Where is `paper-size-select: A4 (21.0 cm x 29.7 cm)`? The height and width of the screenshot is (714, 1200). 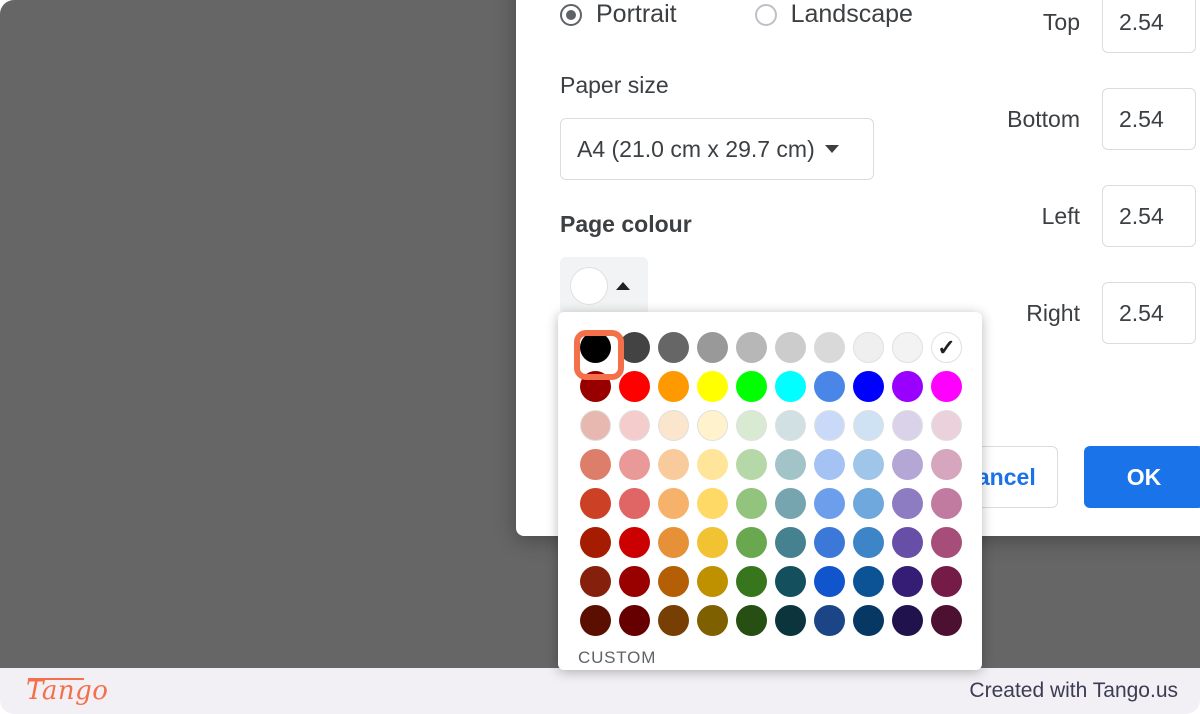 paper-size-select: A4 (21.0 cm x 29.7 cm) is located at coordinates (717, 149).